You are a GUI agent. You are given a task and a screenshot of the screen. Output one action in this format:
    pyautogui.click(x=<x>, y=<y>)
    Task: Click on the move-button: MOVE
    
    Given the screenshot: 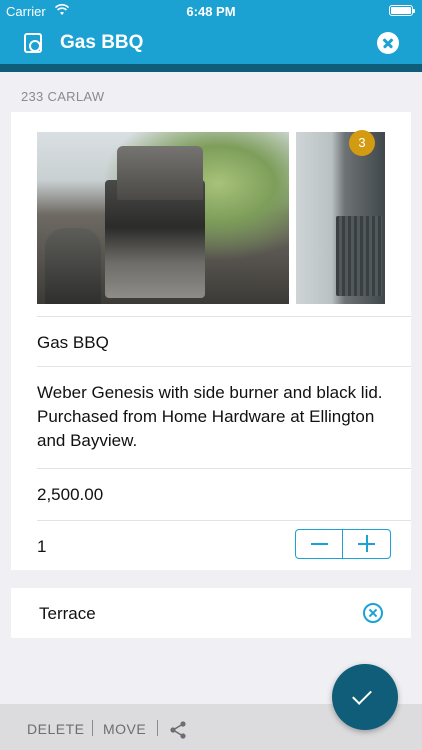 What is the action you would take?
    pyautogui.click(x=124, y=729)
    